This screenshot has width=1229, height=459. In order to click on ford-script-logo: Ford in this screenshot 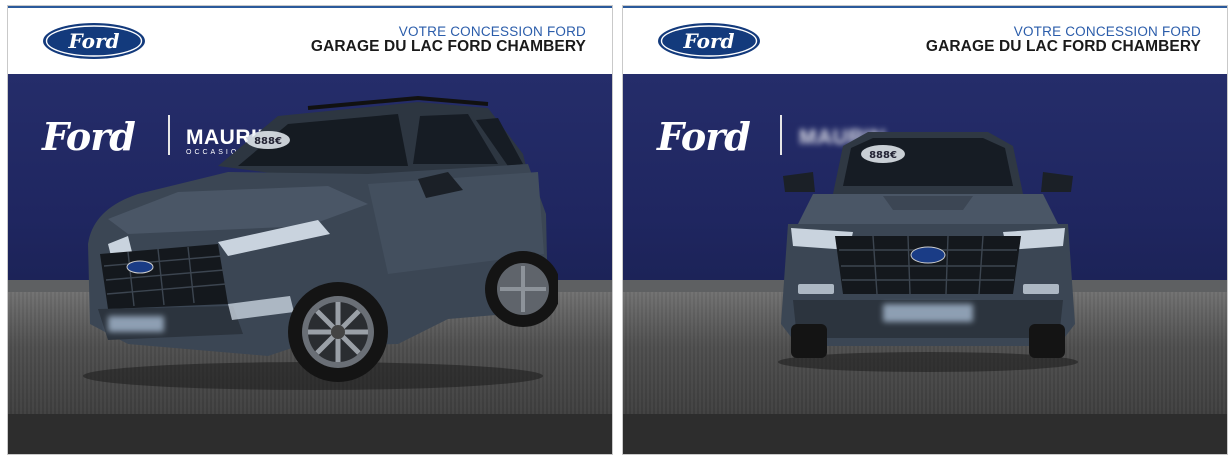, I will do `click(704, 136)`.